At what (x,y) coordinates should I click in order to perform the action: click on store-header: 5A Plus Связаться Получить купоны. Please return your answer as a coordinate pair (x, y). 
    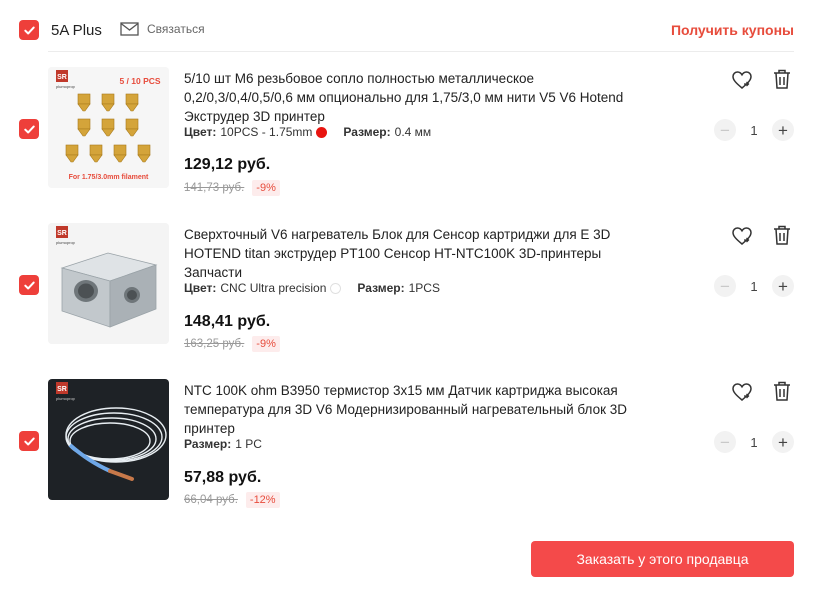
    Looking at the image, I should click on (410, 26).